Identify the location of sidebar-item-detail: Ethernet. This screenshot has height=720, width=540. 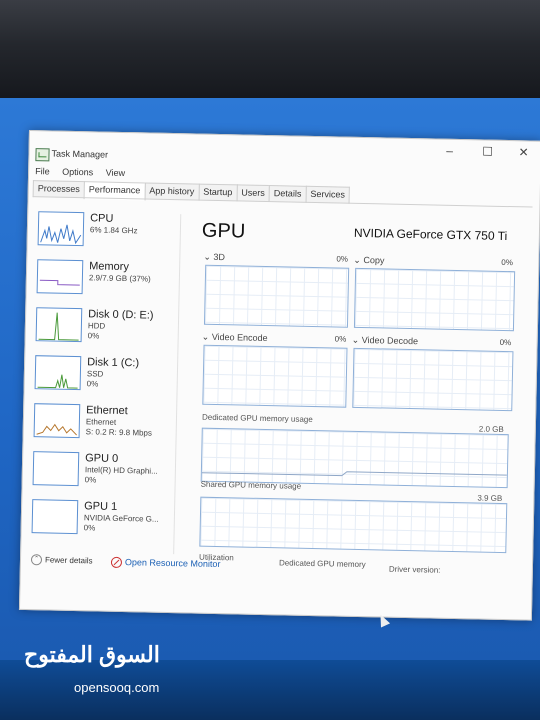
(101, 422).